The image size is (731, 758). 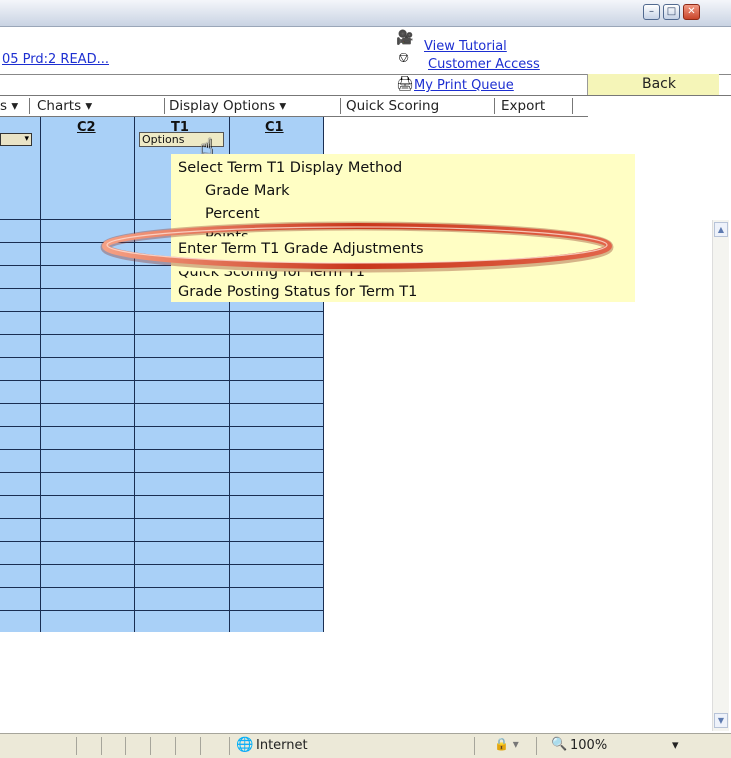 What do you see at coordinates (405, 38) in the screenshot?
I see `projector-icon: 🎥` at bounding box center [405, 38].